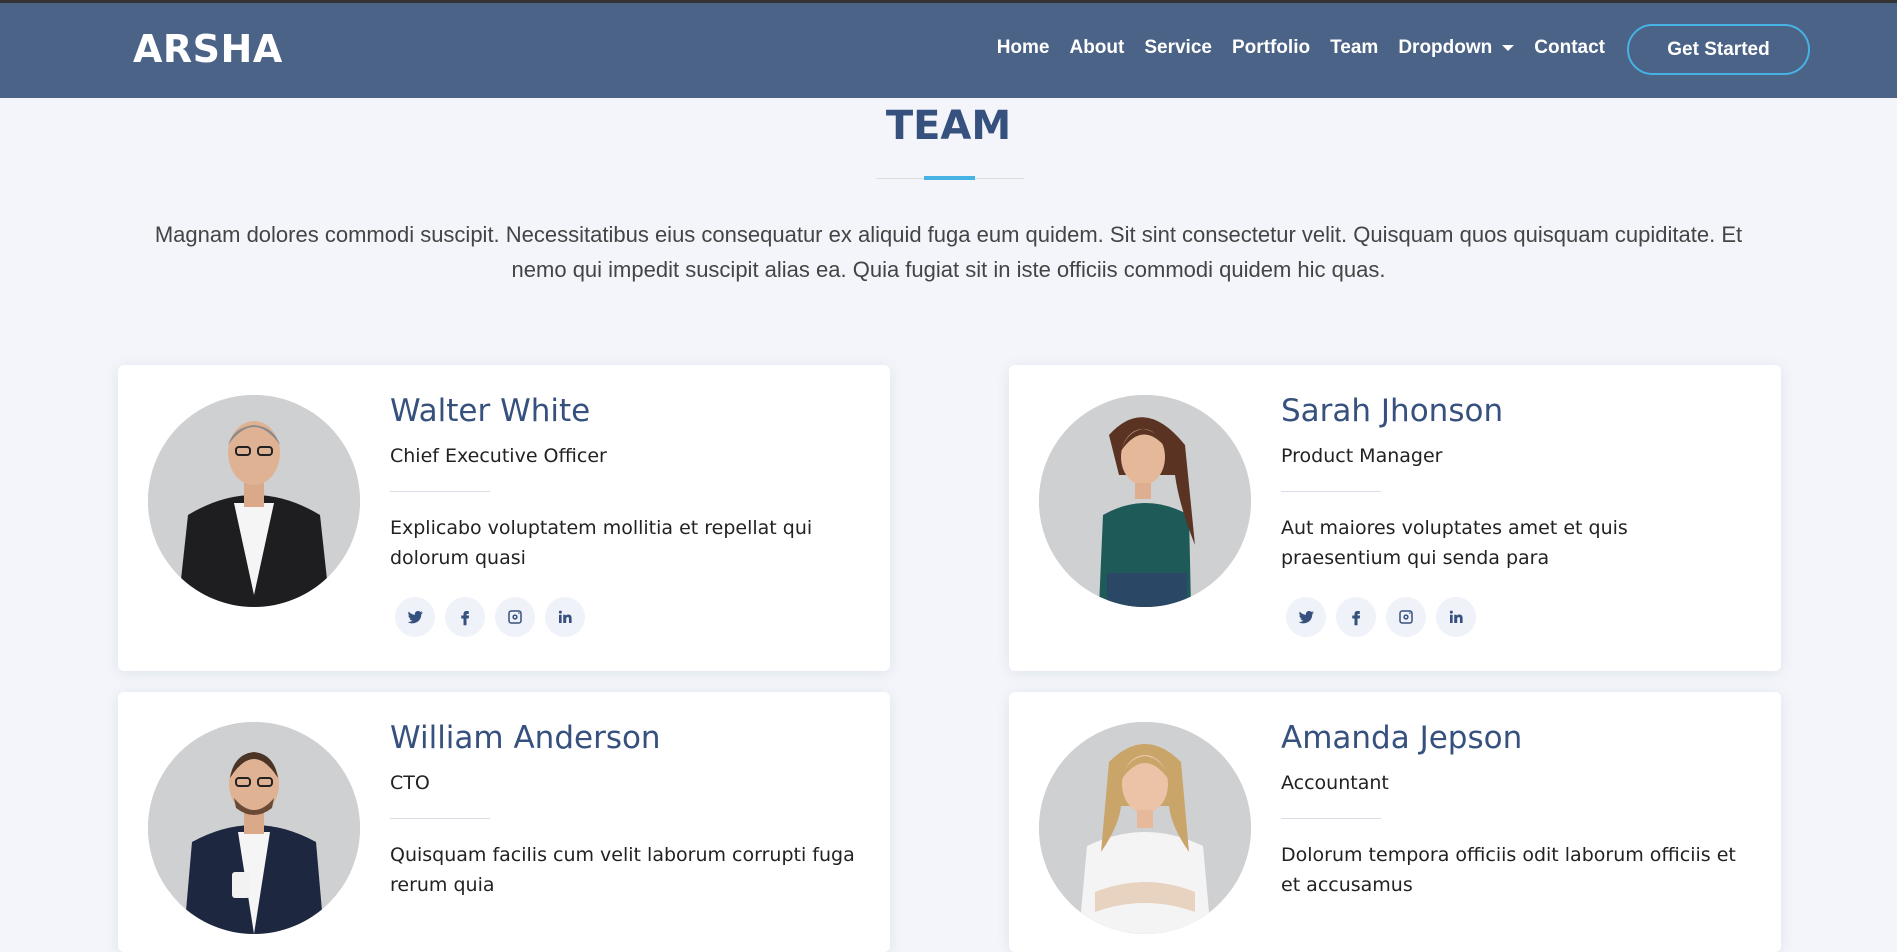 This screenshot has height=952, width=1897. I want to click on chevron-down-icon, so click(1508, 48).